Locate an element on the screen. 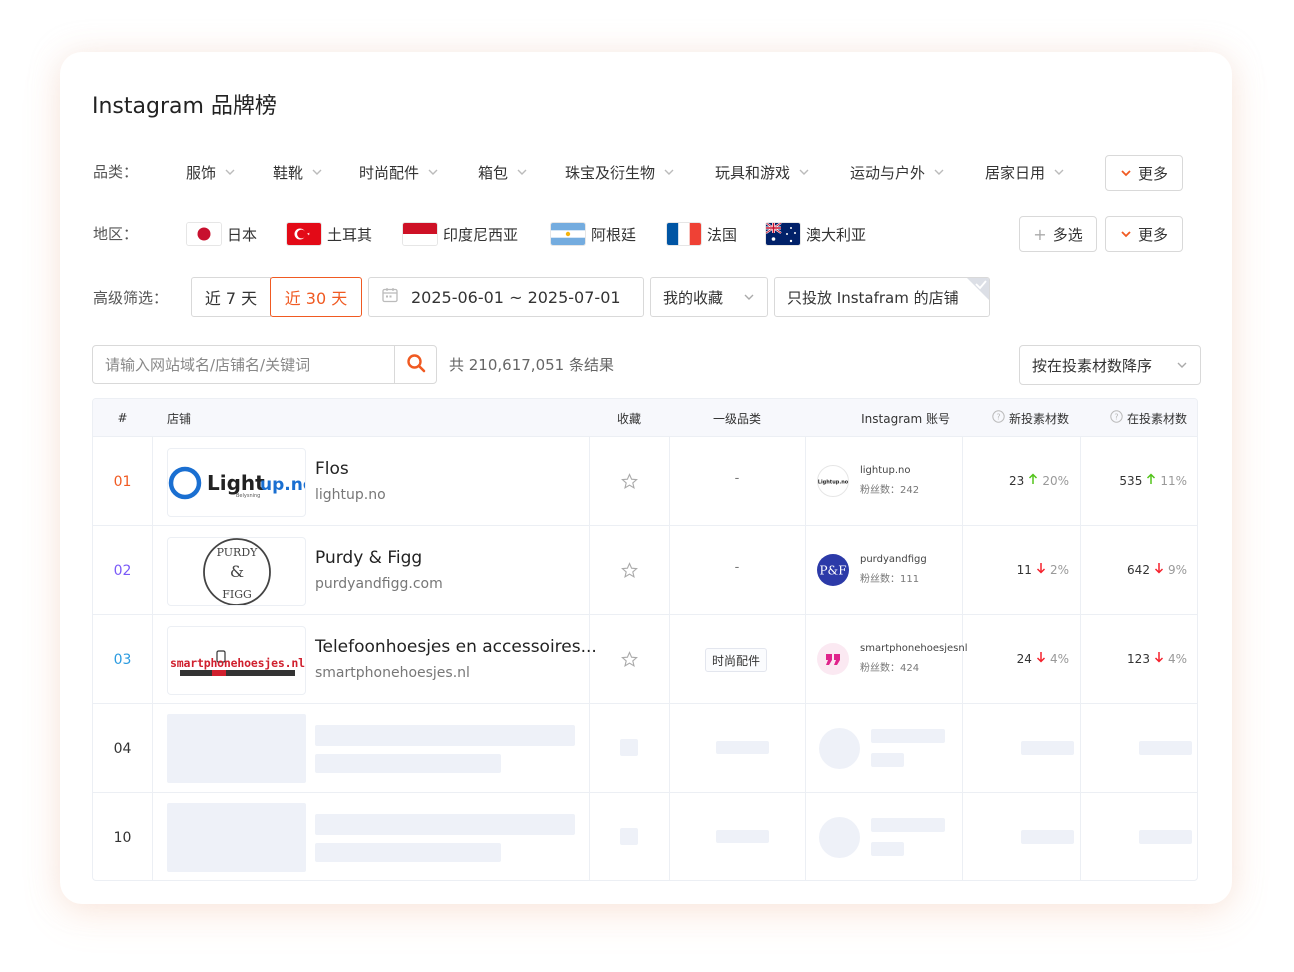 This screenshot has height=972, width=1294. search-input is located at coordinates (243, 364).